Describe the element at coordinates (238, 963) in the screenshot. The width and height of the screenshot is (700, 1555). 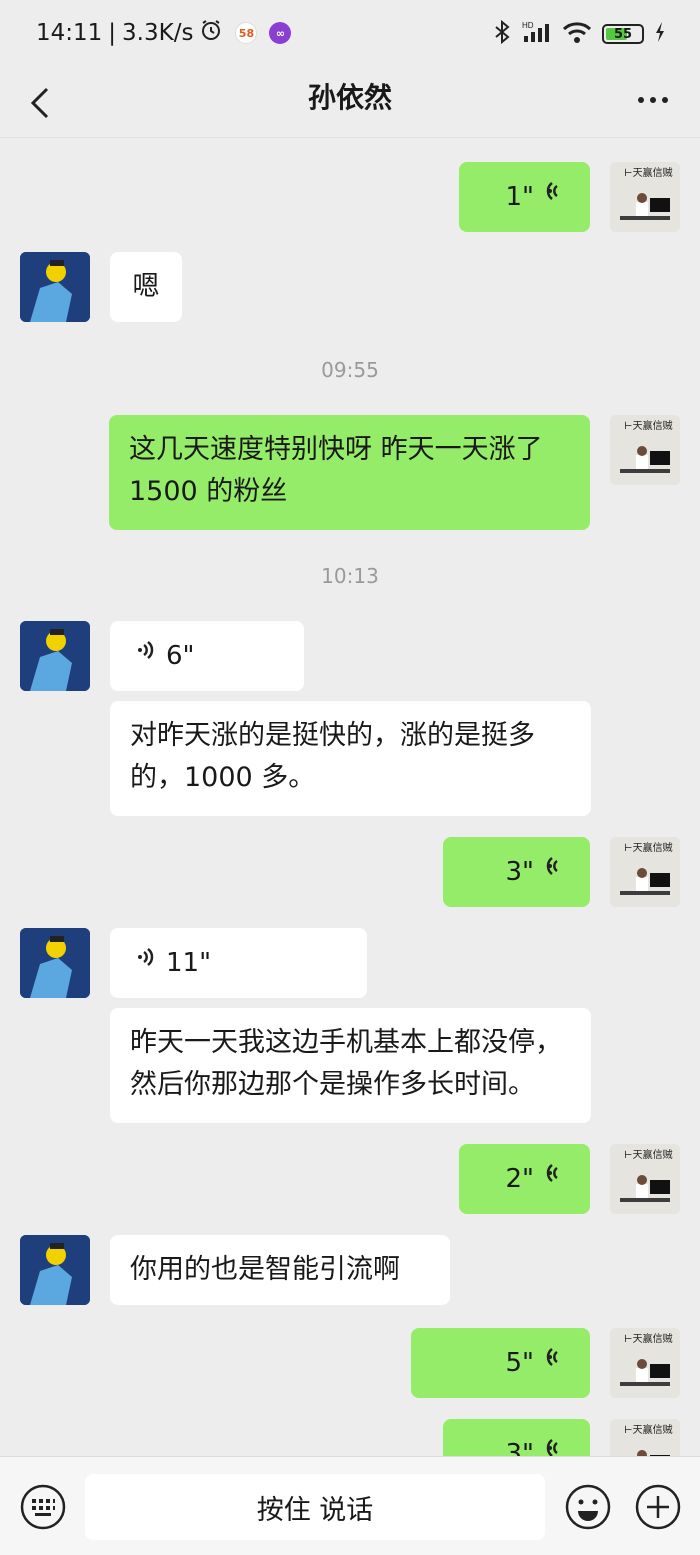
I see `voice-message: 11"` at that location.